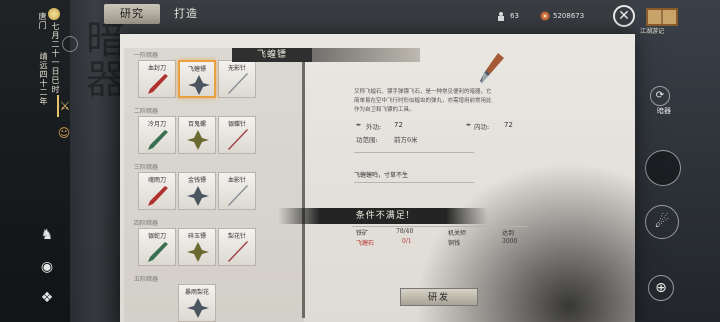  I want to click on weapon-name: 梨花针, so click(236, 236).